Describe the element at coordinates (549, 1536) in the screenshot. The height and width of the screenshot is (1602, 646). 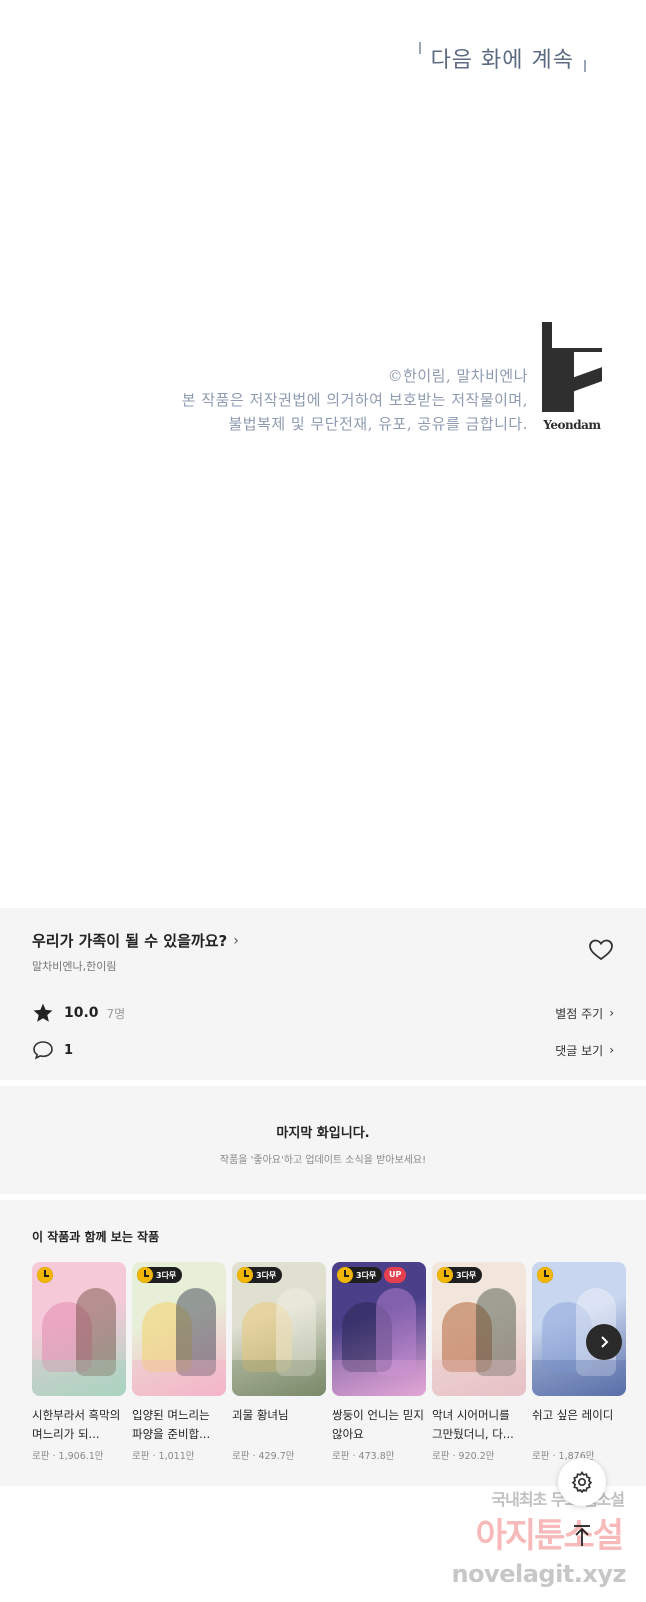
I see `watermark-brand: 아지툰소설` at that location.